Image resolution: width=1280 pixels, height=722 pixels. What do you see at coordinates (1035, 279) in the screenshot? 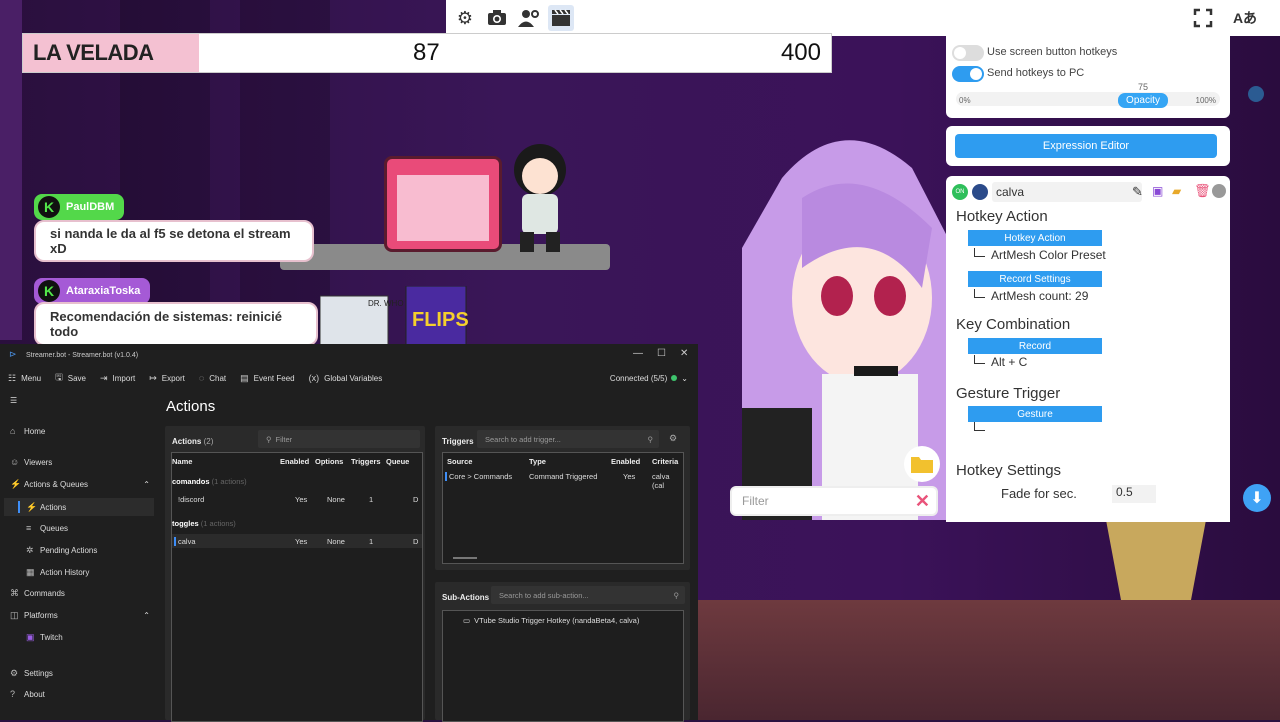
I see `record-settings-button: Record Settings` at bounding box center [1035, 279].